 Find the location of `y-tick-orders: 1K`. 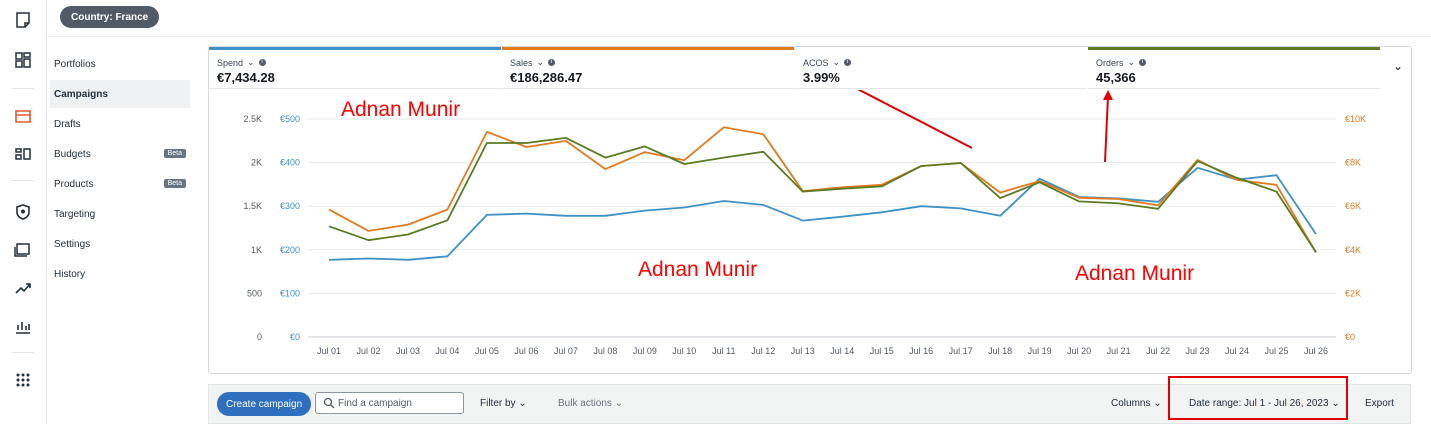

y-tick-orders: 1K is located at coordinates (256, 250).